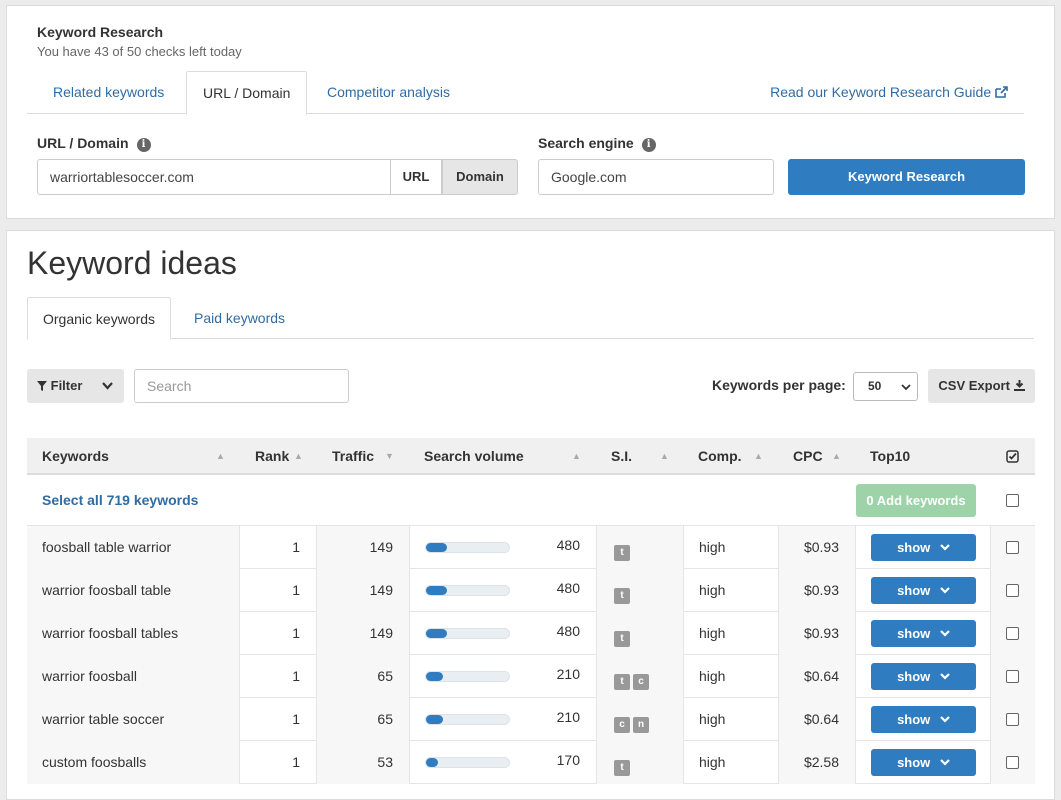 The width and height of the screenshot is (1061, 800). I want to click on keyword-cell: custom foosballs, so click(133, 762).